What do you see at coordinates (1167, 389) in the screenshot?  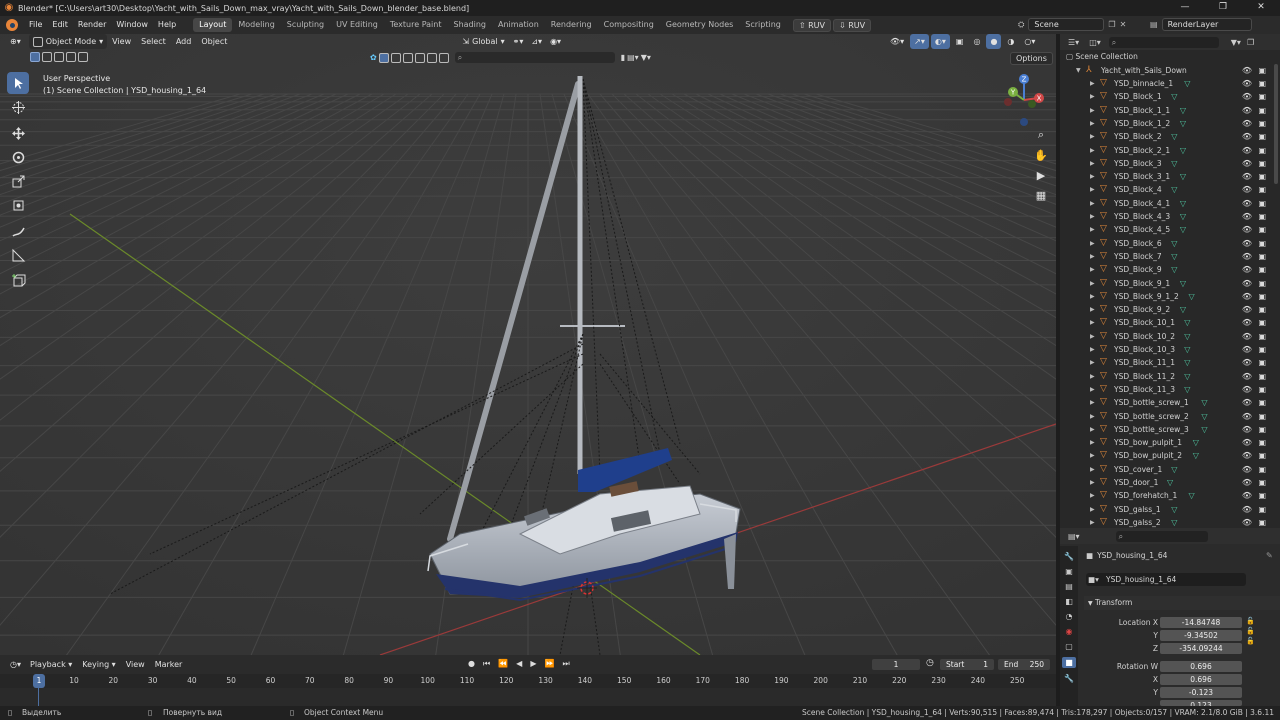 I see `outliner-item: ▶ ▽ YSD_Block_11_3 👁 ▣ ▽` at bounding box center [1167, 389].